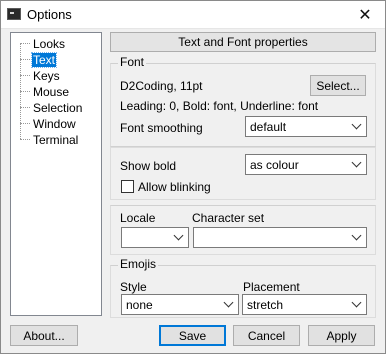 This screenshot has width=386, height=354. Describe the element at coordinates (138, 264) in the screenshot. I see `emojis-group-label: Emojis` at that location.